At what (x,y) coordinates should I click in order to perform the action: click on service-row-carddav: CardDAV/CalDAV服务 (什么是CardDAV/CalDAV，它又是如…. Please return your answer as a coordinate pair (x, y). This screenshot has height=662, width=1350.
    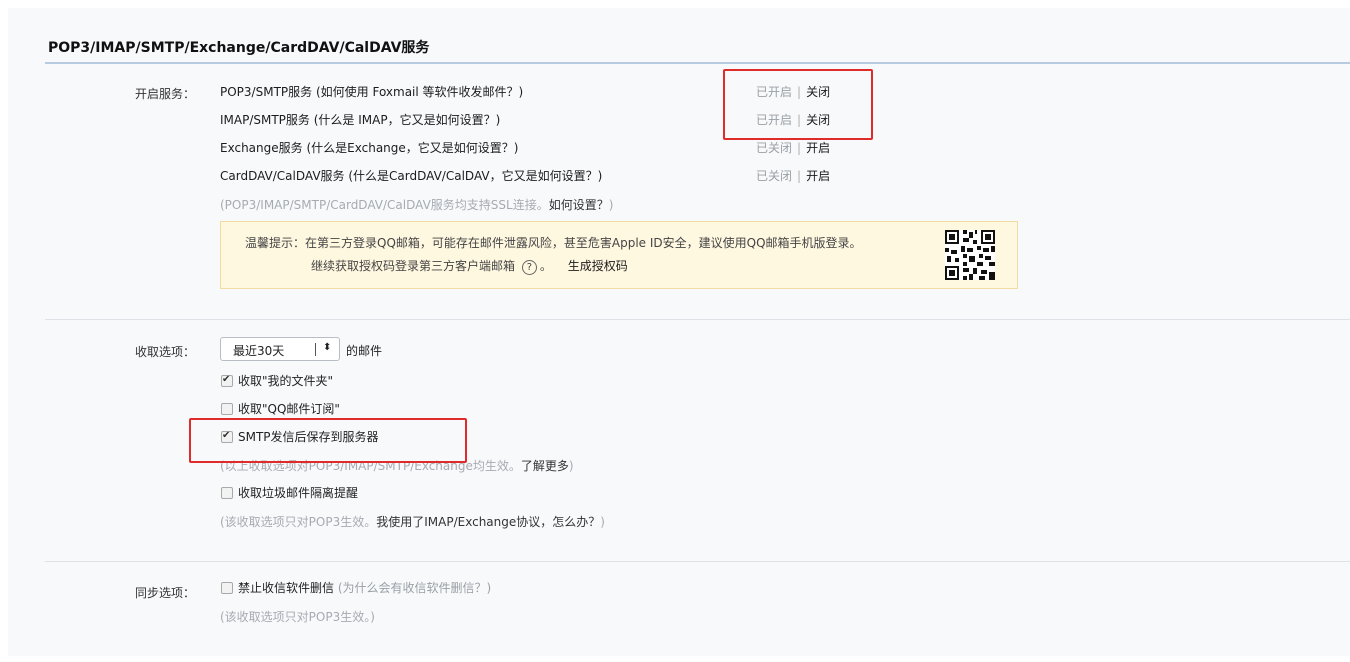
    Looking at the image, I should click on (411, 175).